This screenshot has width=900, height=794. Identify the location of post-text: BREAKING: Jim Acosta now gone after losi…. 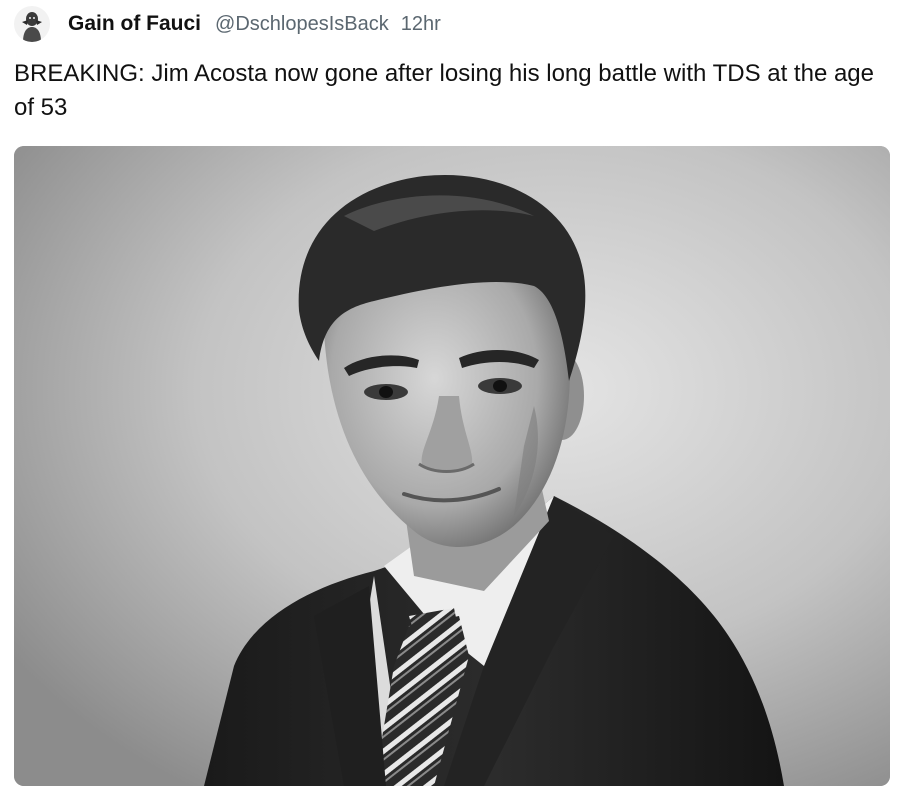
(444, 90).